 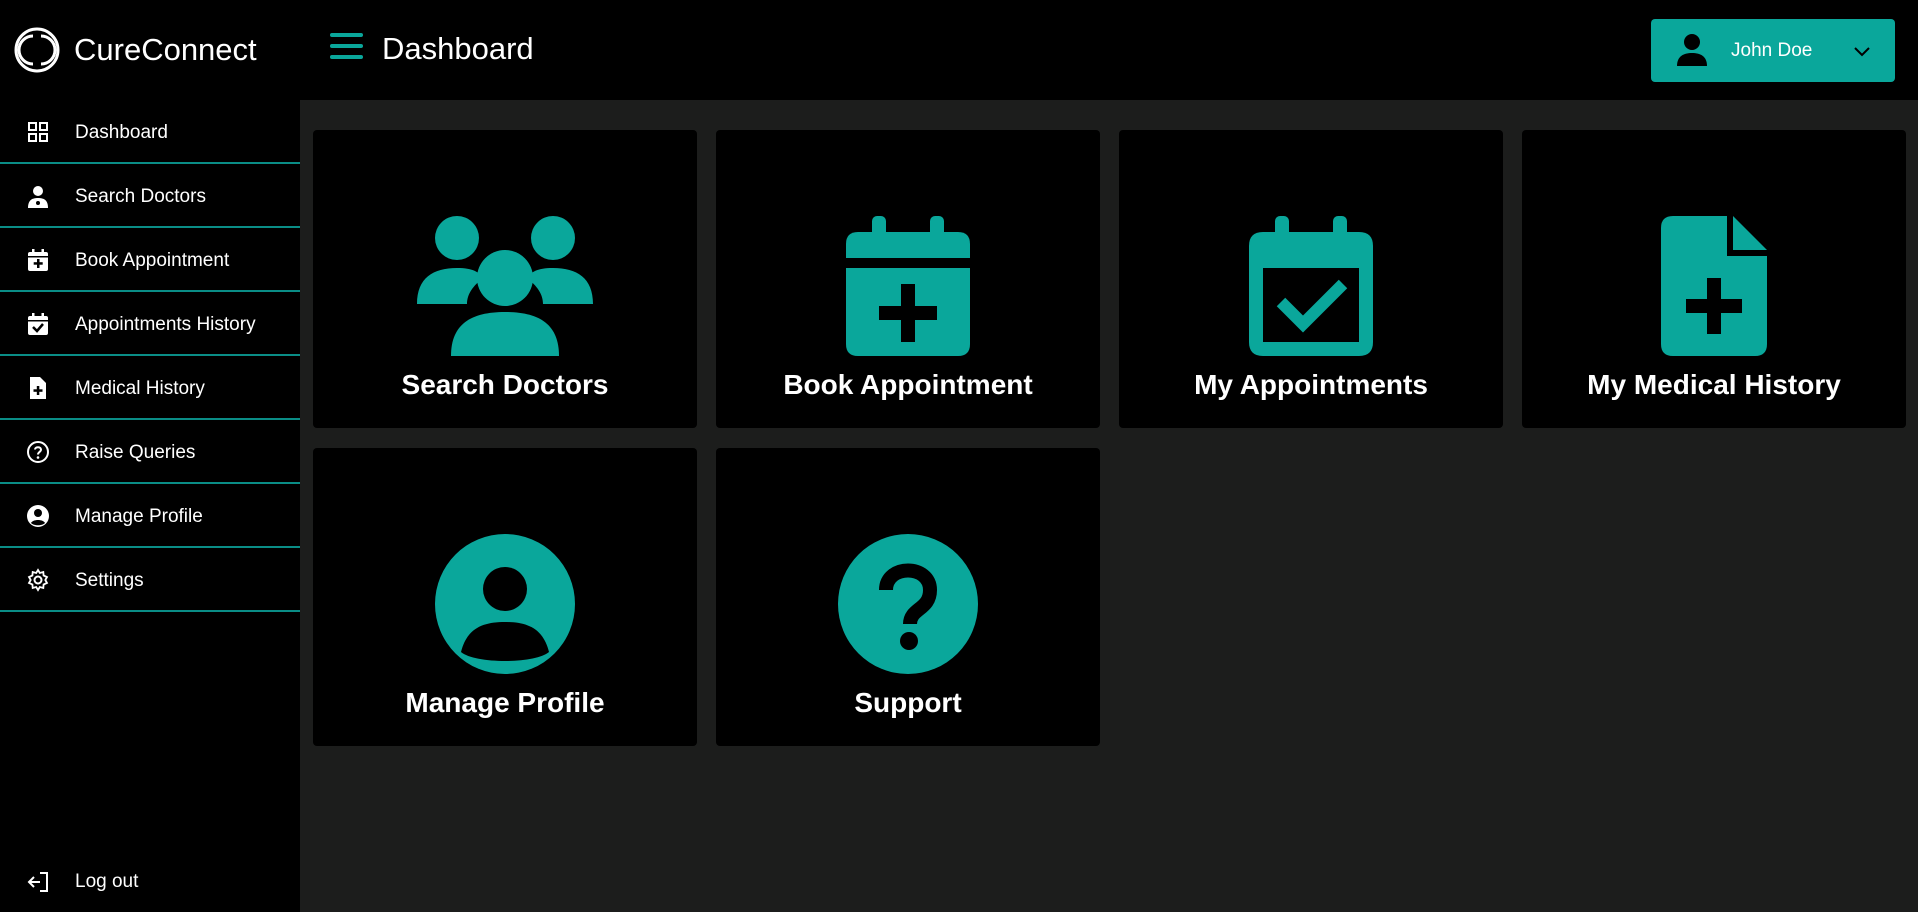 What do you see at coordinates (1862, 52) in the screenshot?
I see `chevron-down-icon` at bounding box center [1862, 52].